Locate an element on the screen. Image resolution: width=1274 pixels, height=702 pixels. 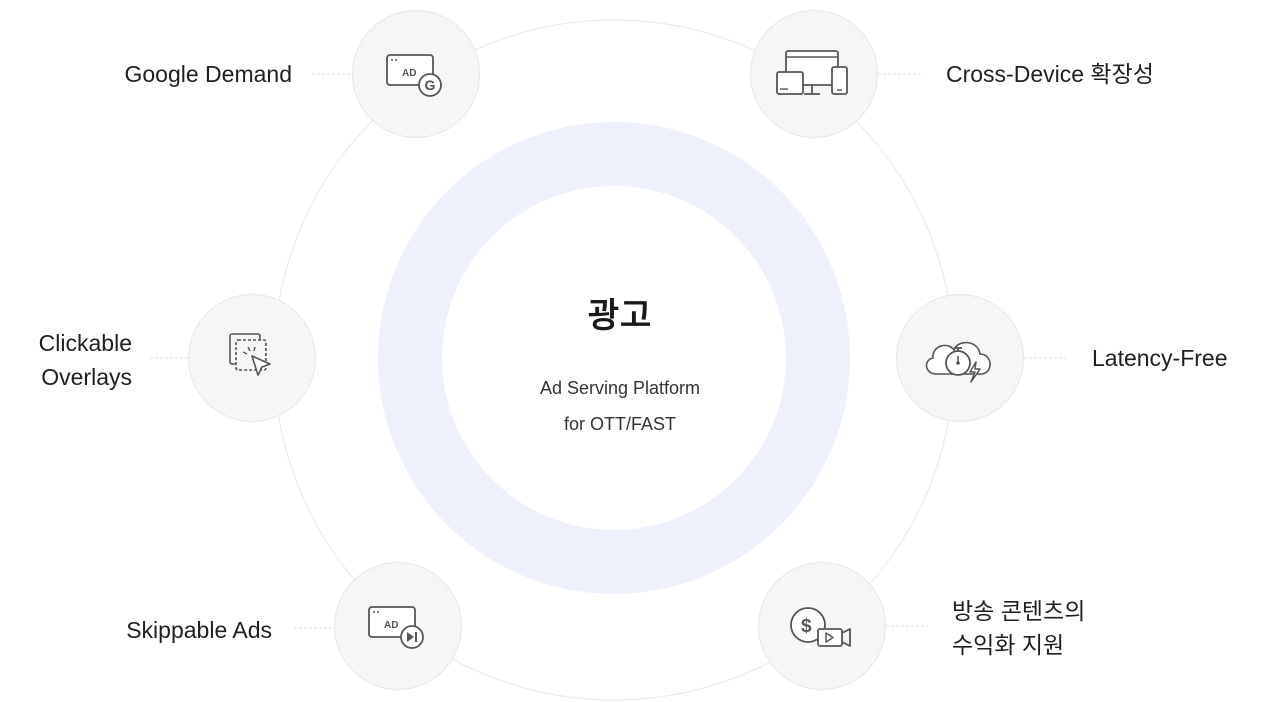
feature-node-monetization: $ is located at coordinates (822, 626).